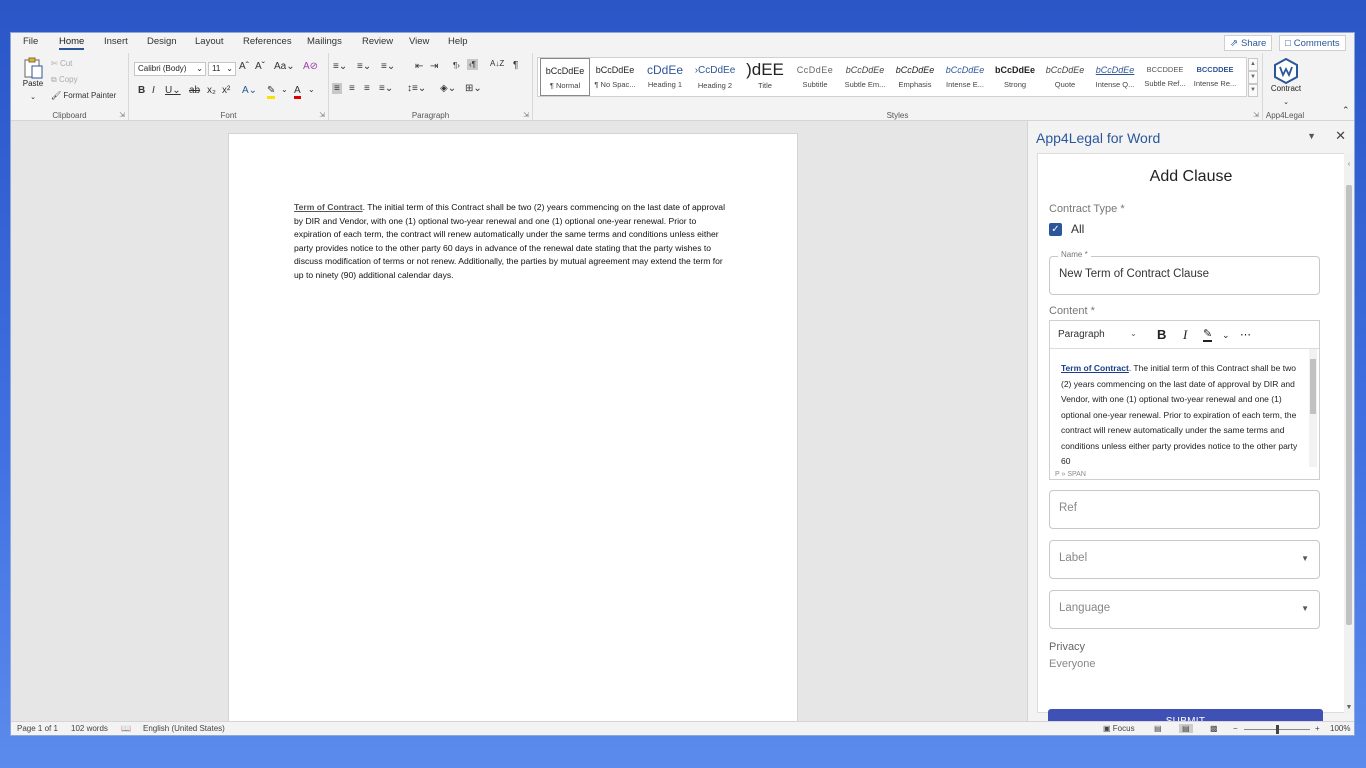 Image resolution: width=1366 pixels, height=768 pixels. Describe the element at coordinates (1340, 728) in the screenshot. I see `zoom-level: 100%` at that location.